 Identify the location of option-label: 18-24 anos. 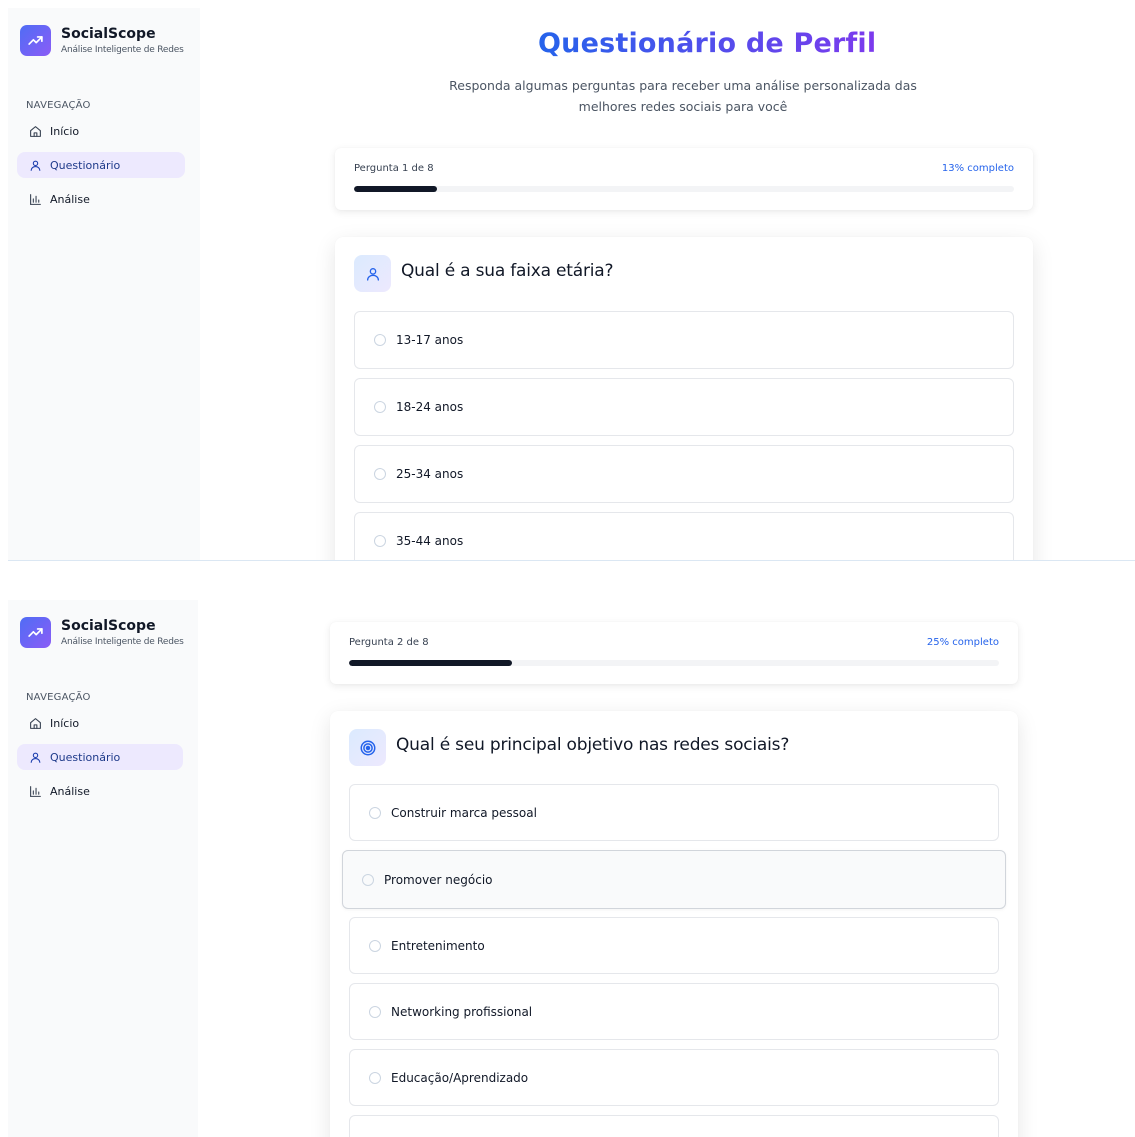
(430, 407).